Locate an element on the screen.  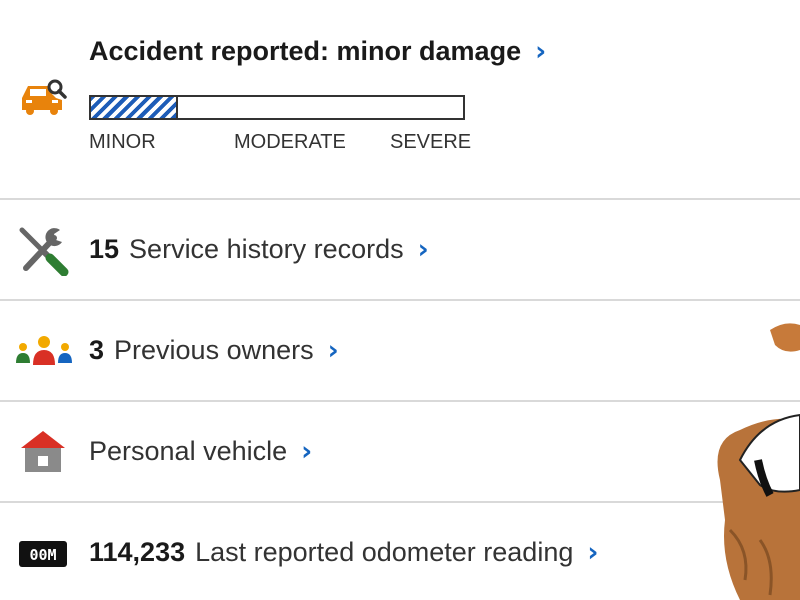
house-icon is located at coordinates (43, 453).